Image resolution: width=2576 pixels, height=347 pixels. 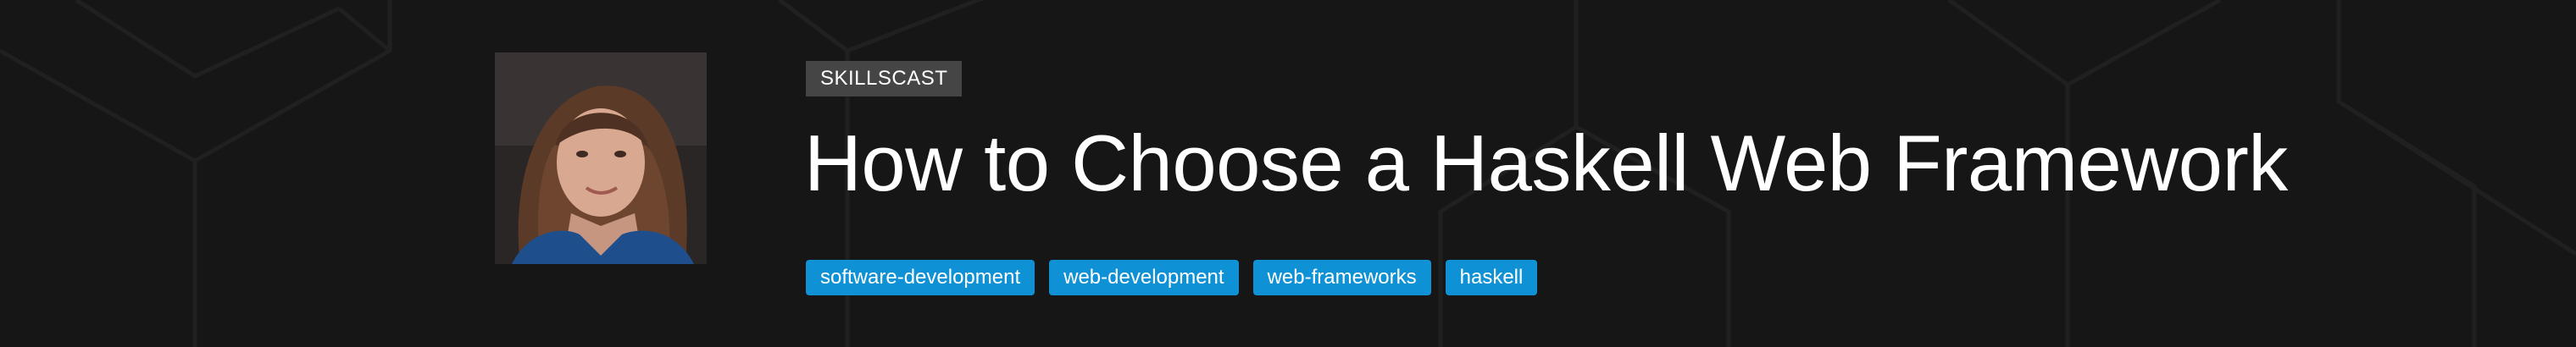 I want to click on tag-haskell: haskell, so click(x=1491, y=277).